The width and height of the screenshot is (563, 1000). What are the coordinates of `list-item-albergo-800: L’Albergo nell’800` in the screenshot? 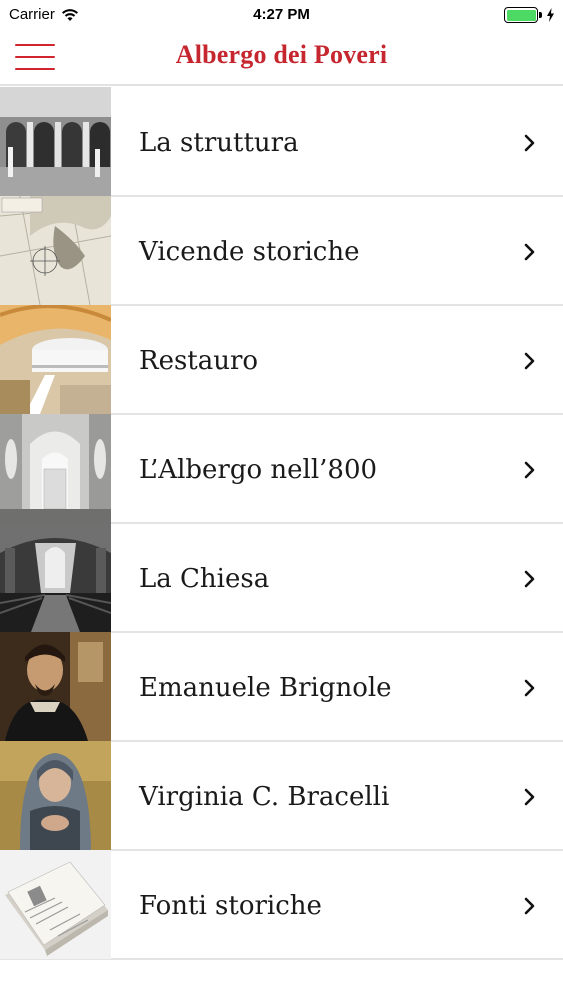 It's located at (281, 469).